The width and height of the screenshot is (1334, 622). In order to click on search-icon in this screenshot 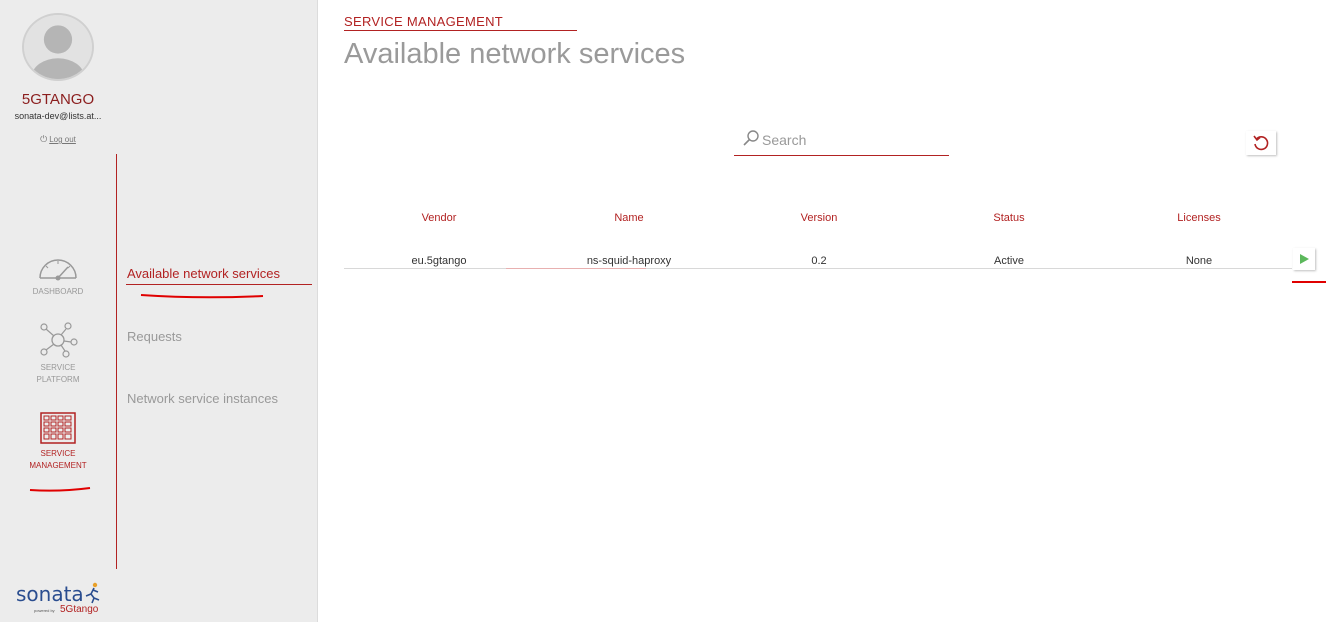, I will do `click(751, 138)`.